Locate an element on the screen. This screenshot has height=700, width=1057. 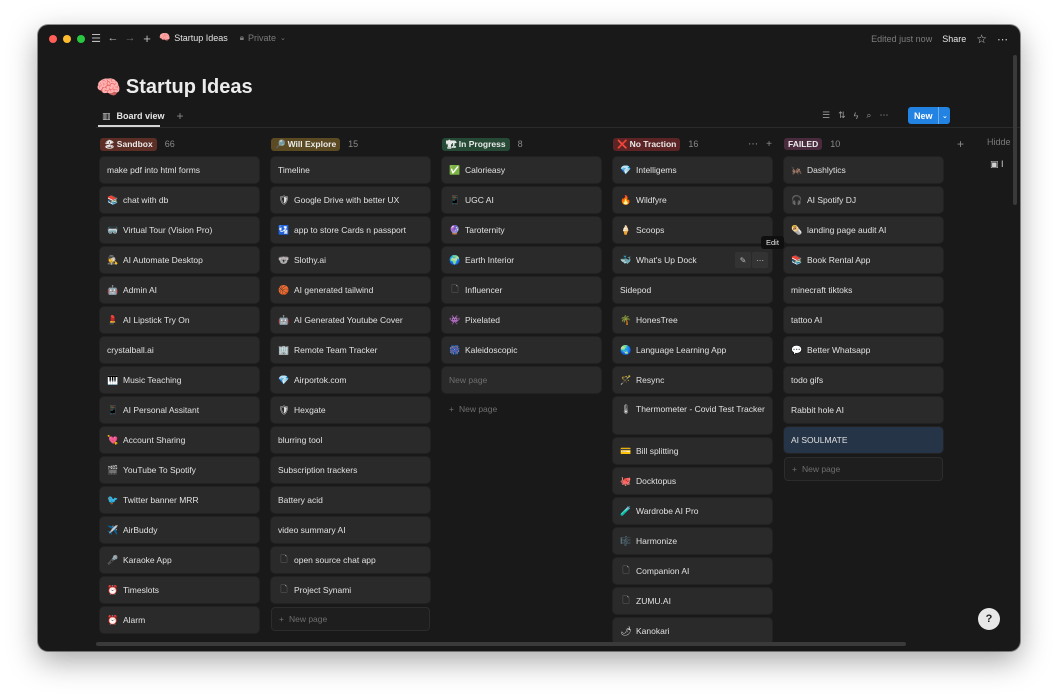
board-card: 🐦 Twitter banner MRR is located at coordinates (179, 500).